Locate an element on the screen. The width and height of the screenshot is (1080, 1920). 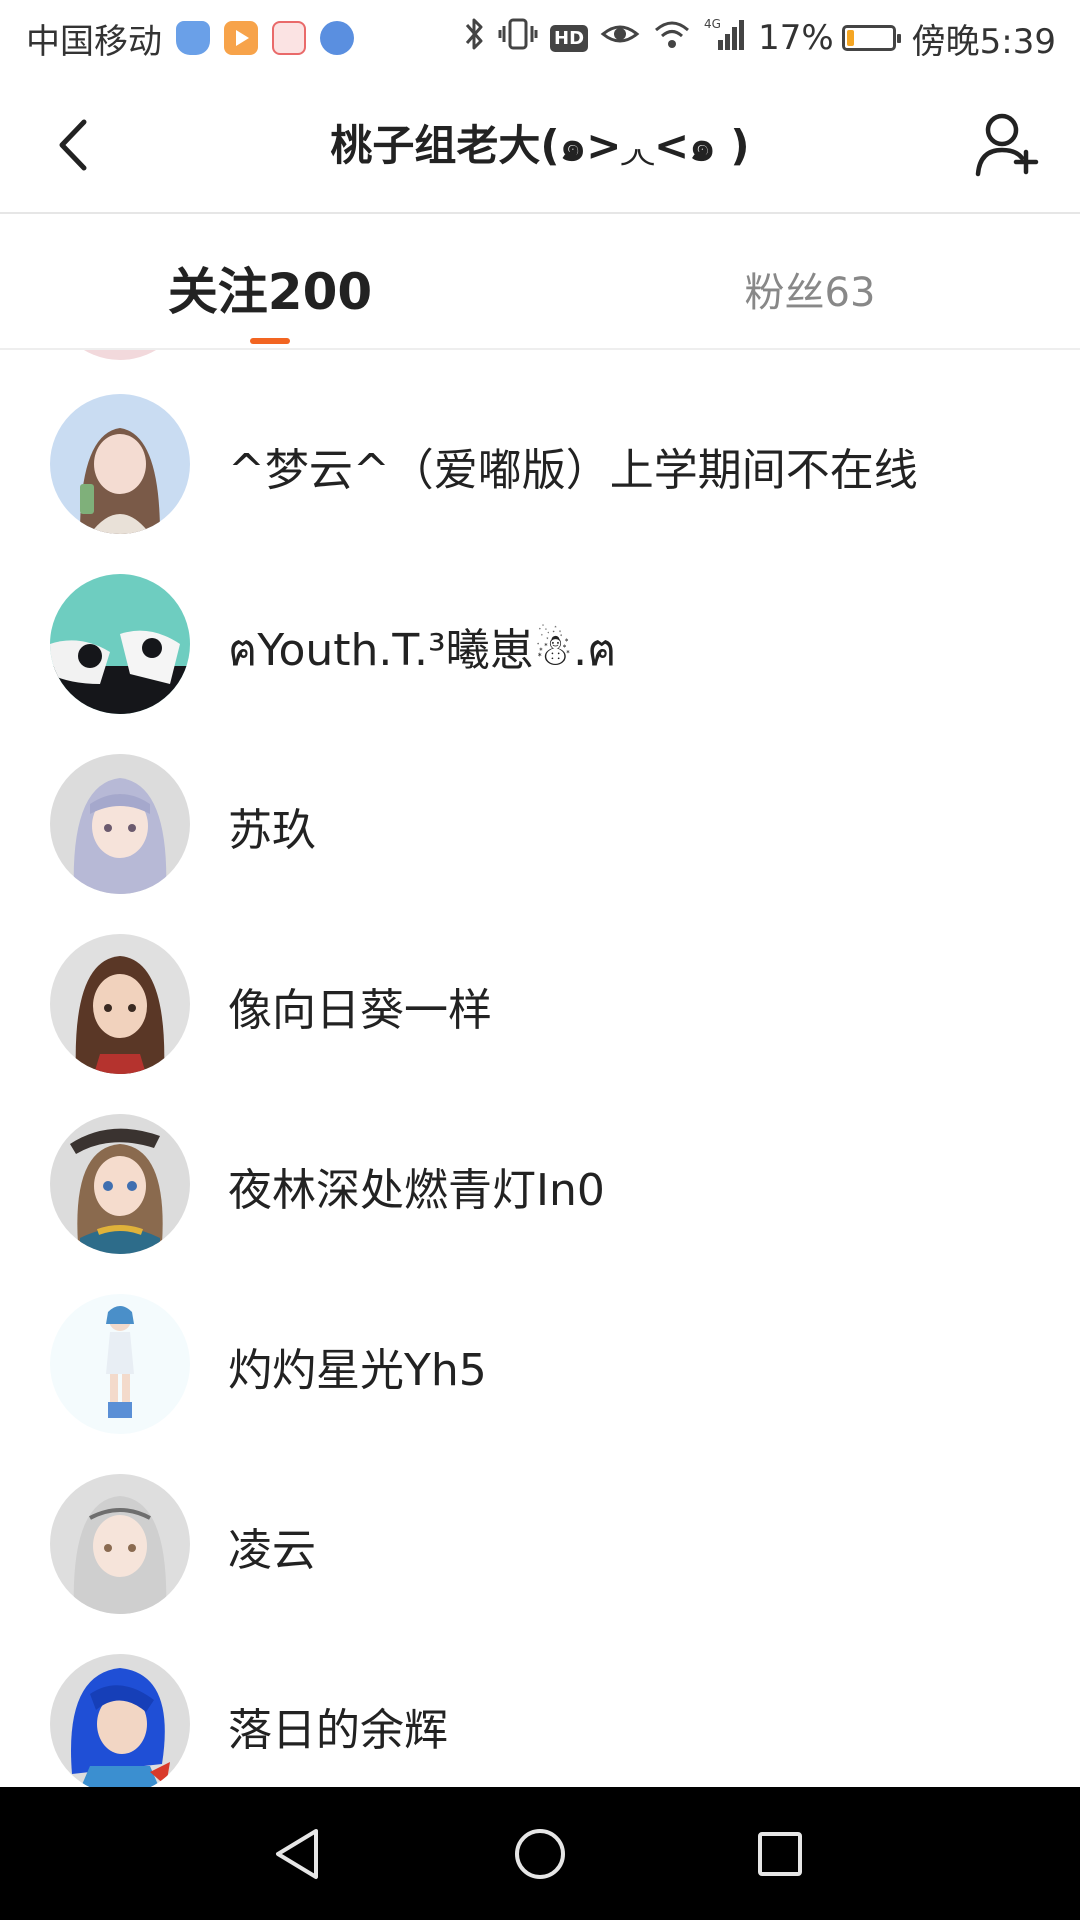
list-item: 落日的余辉 is located at coordinates (540, 1698).